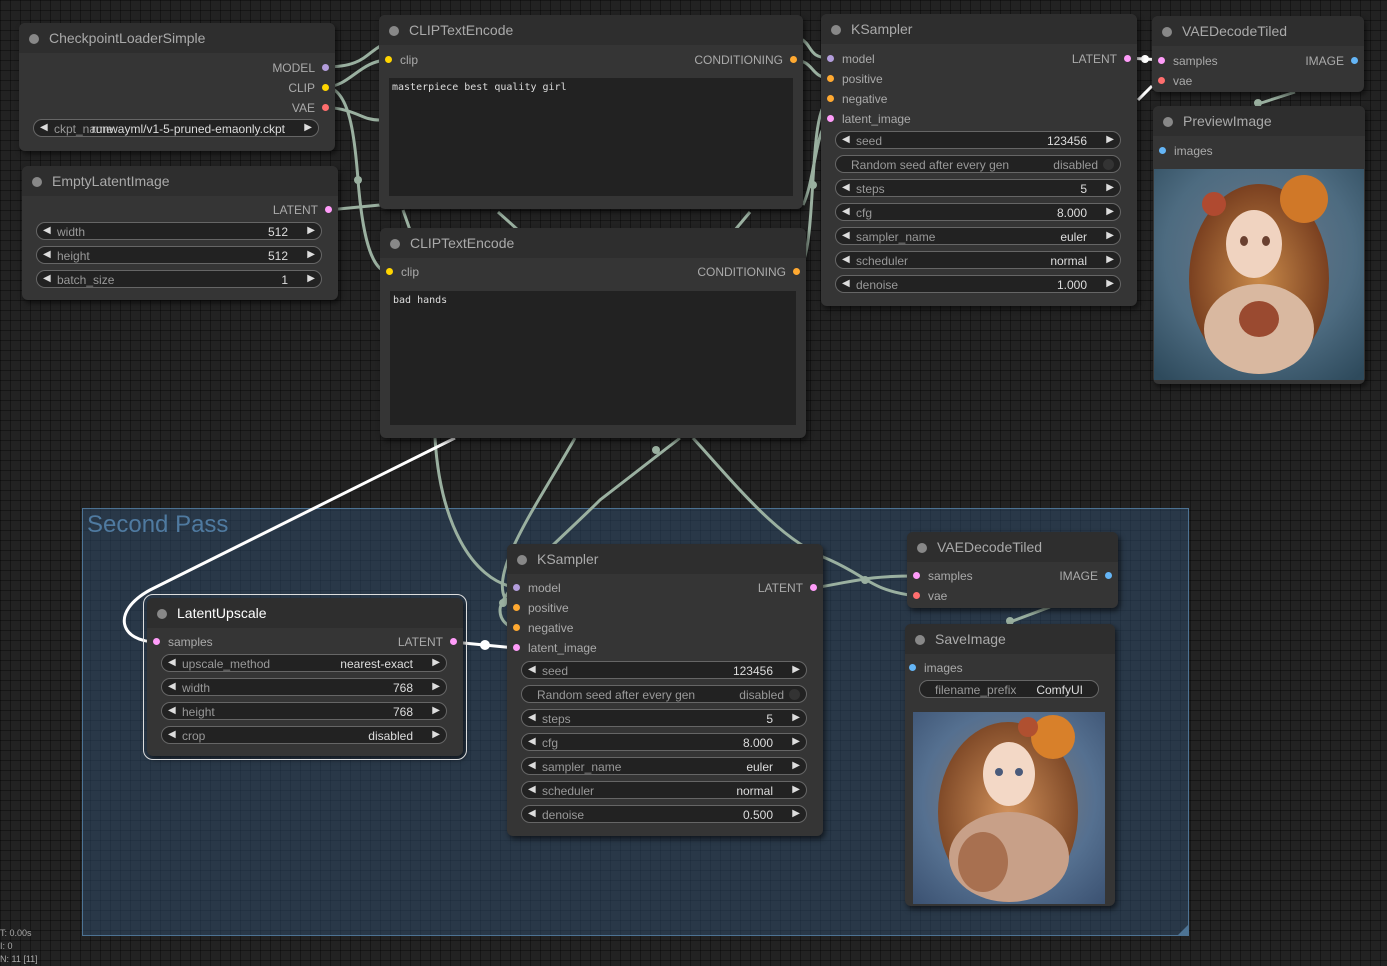 Image resolution: width=1387 pixels, height=966 pixels. I want to click on node-title: PreviewImage, so click(1227, 121).